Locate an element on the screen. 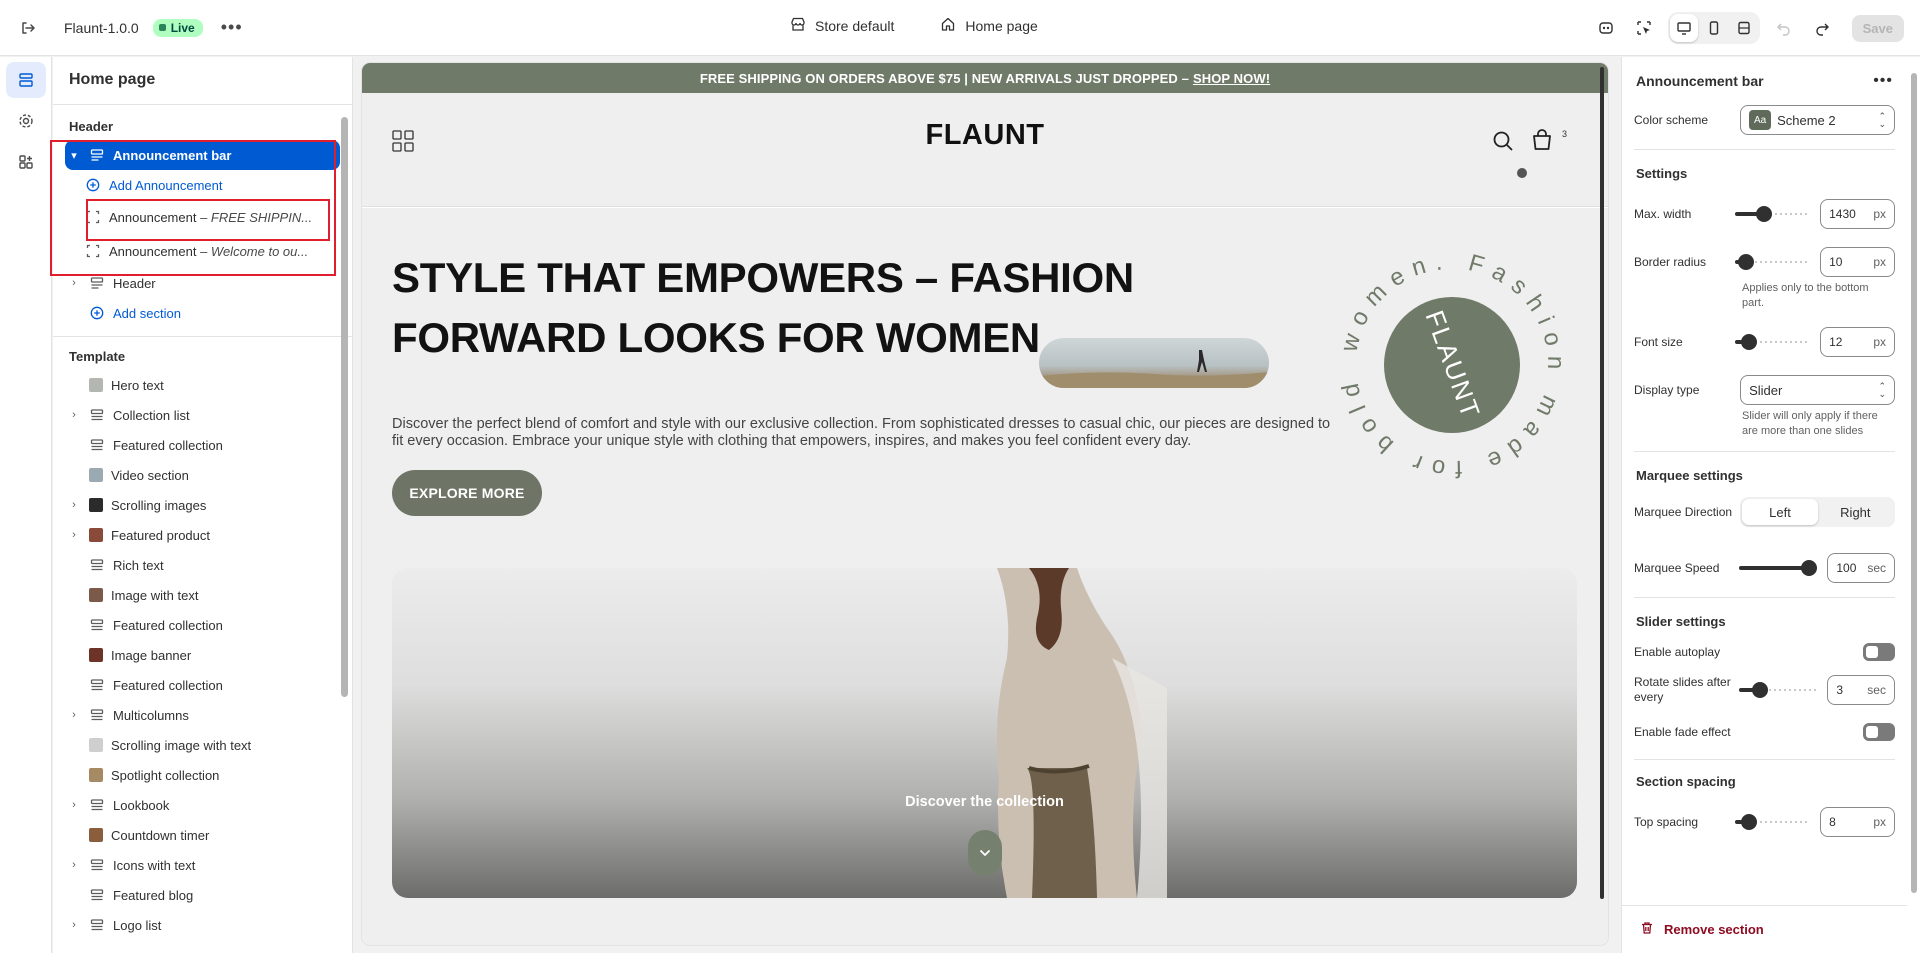 The width and height of the screenshot is (1920, 953). tree-item-template-section: Video section is located at coordinates (202, 475).